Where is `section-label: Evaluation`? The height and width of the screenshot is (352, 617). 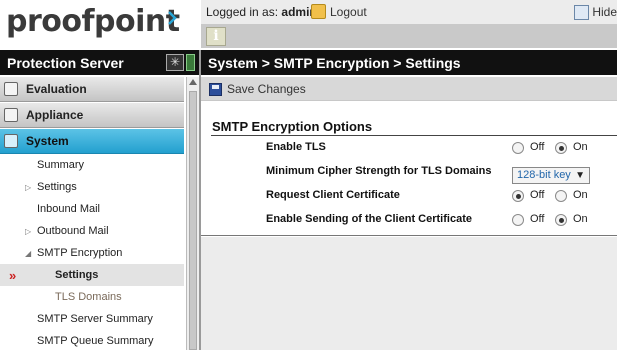
section-label: Evaluation is located at coordinates (56, 89).